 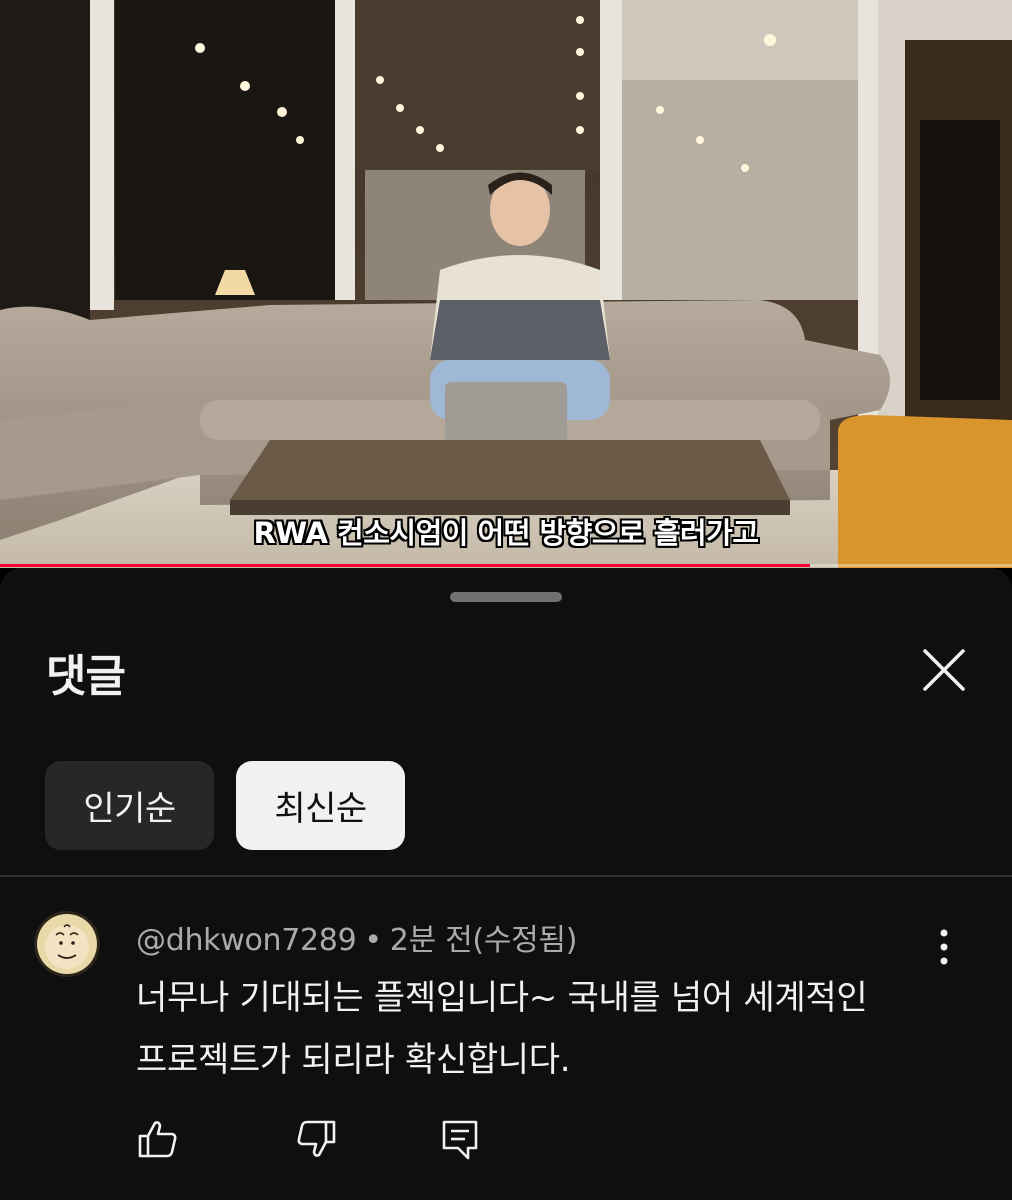 I want to click on like-icon, so click(x=157, y=1139).